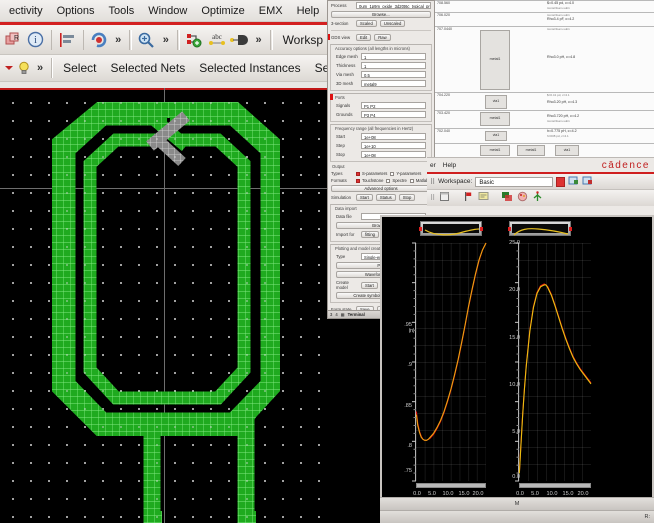 This screenshot has height=523, width=654. I want to click on menu-optimize: Optimize, so click(222, 11).